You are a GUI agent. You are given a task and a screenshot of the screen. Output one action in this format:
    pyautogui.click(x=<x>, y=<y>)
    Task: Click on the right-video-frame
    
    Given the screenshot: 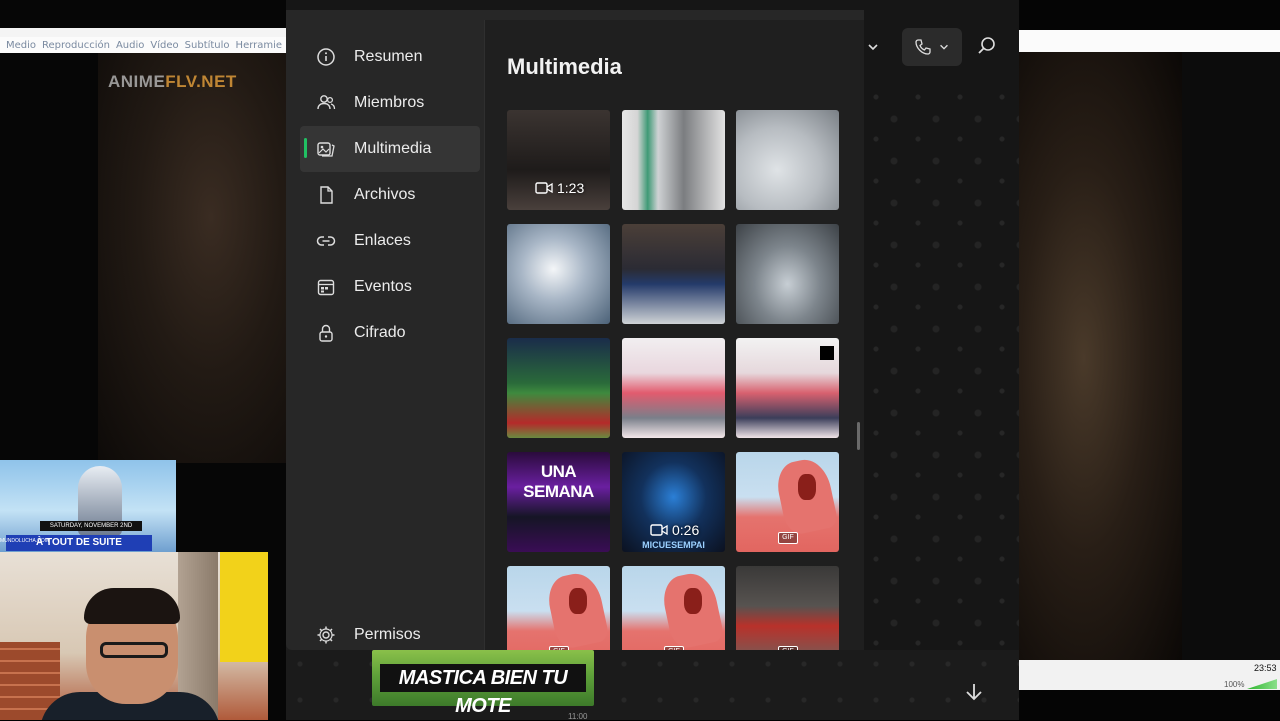 What is the action you would take?
    pyautogui.click(x=1100, y=358)
    